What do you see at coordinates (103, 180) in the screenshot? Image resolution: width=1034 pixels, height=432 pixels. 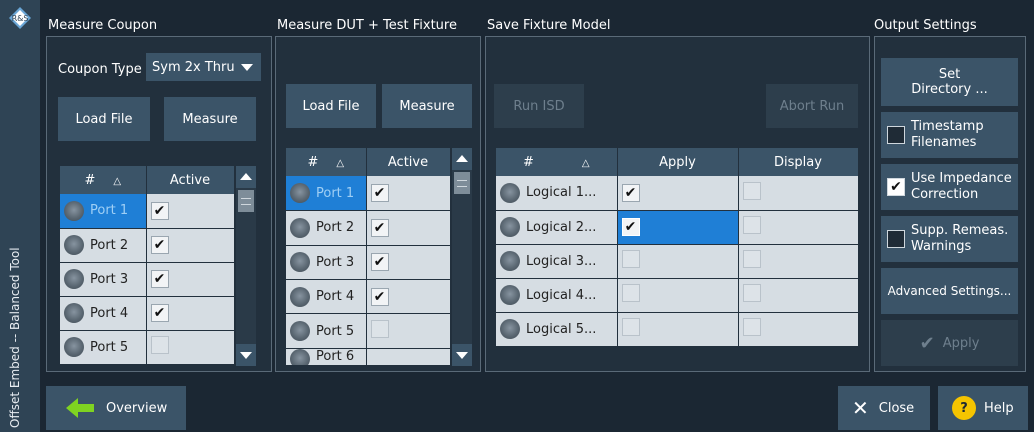 I see `coupon-col-num: # △` at bounding box center [103, 180].